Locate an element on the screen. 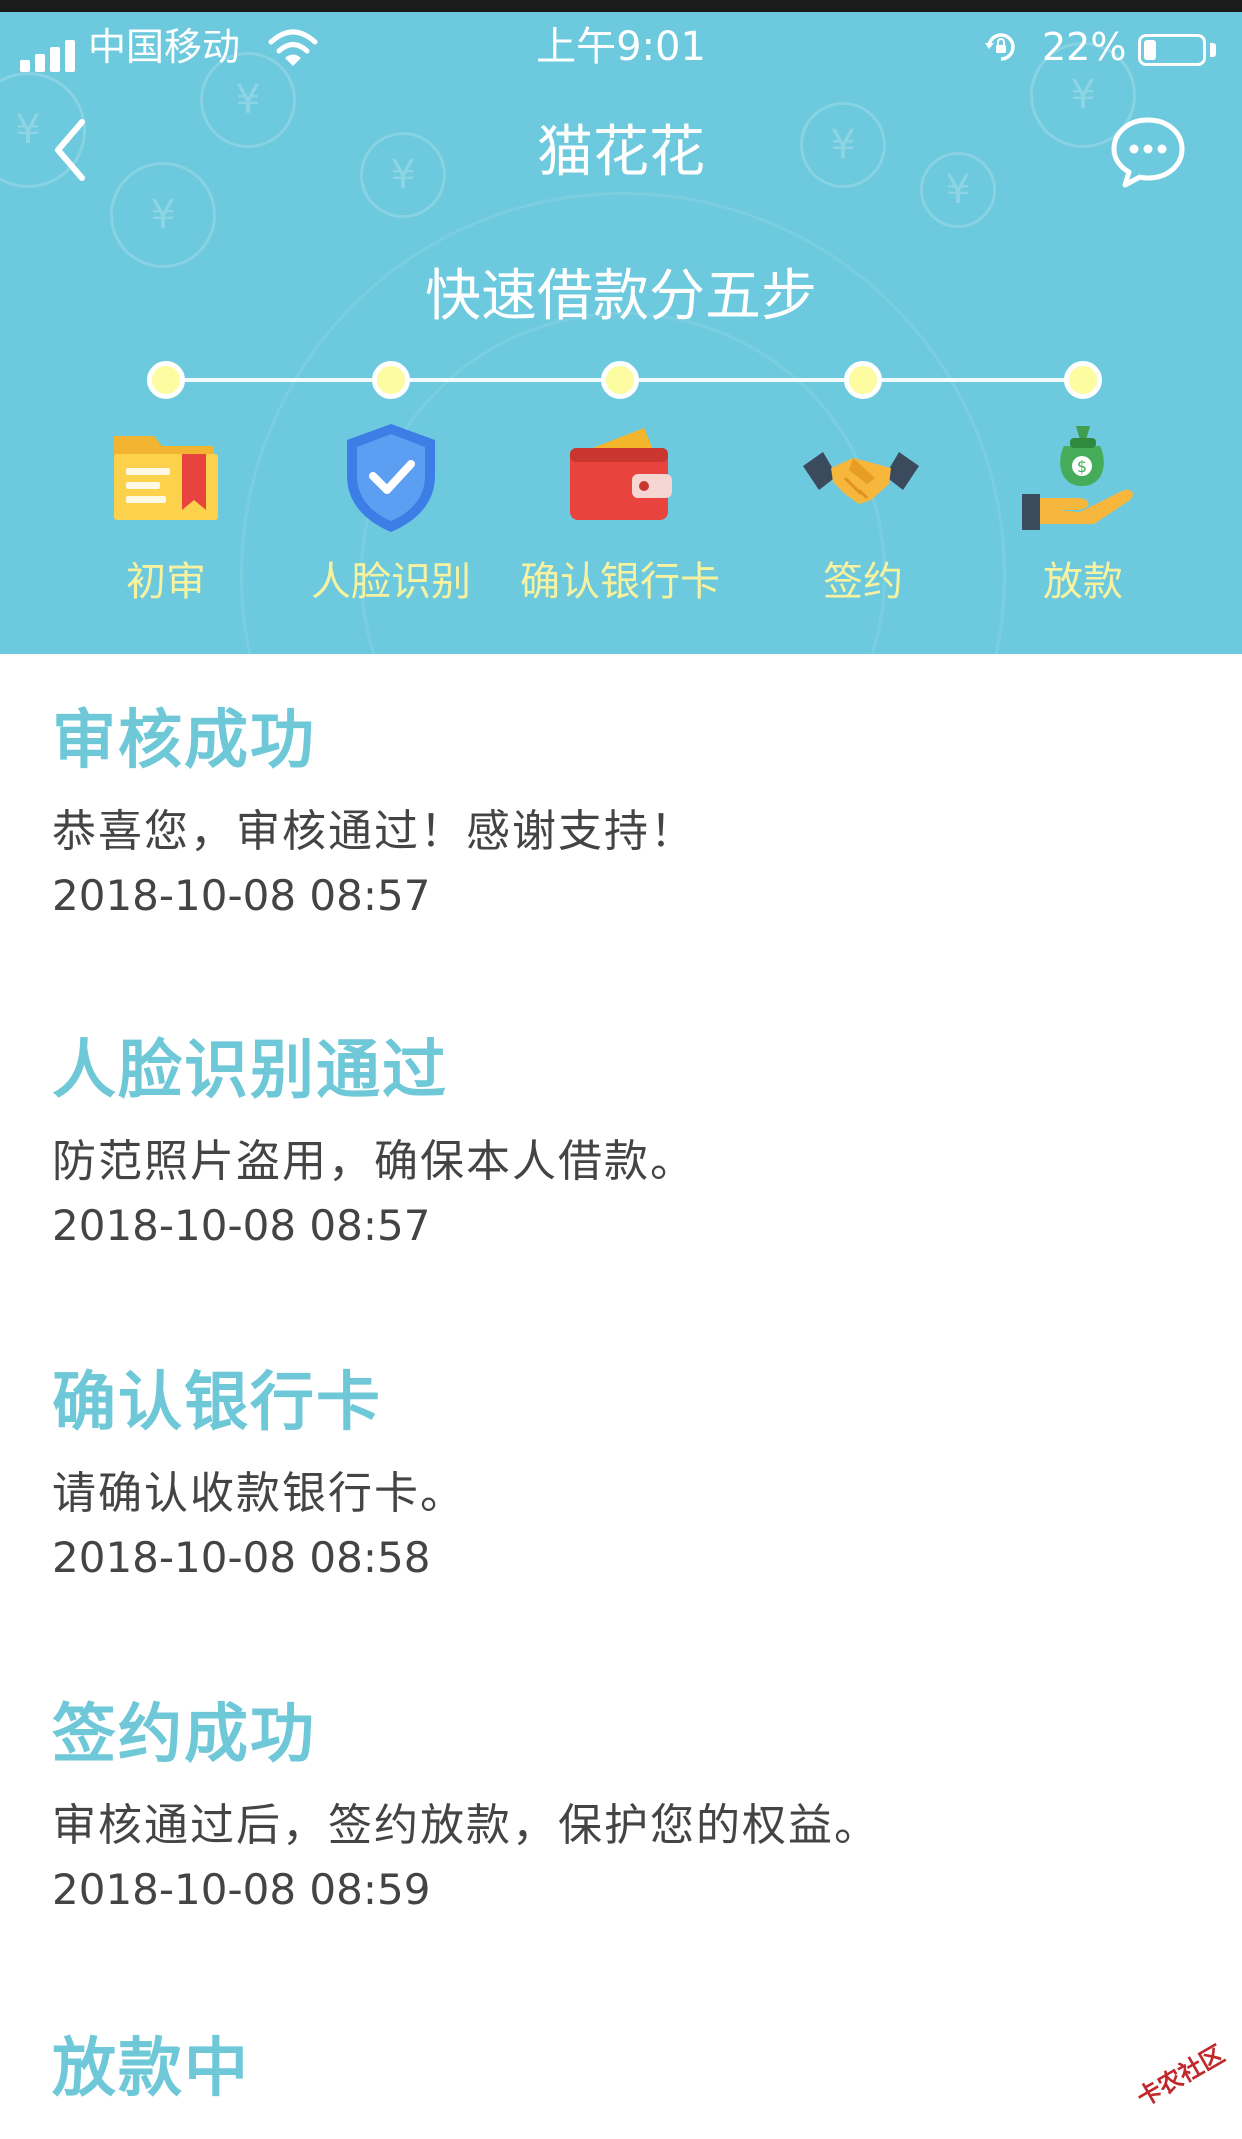 The height and width of the screenshot is (2139, 1242). timeline-item-desc: 恭喜您，审核通过！感谢支持！ is located at coordinates (374, 831).